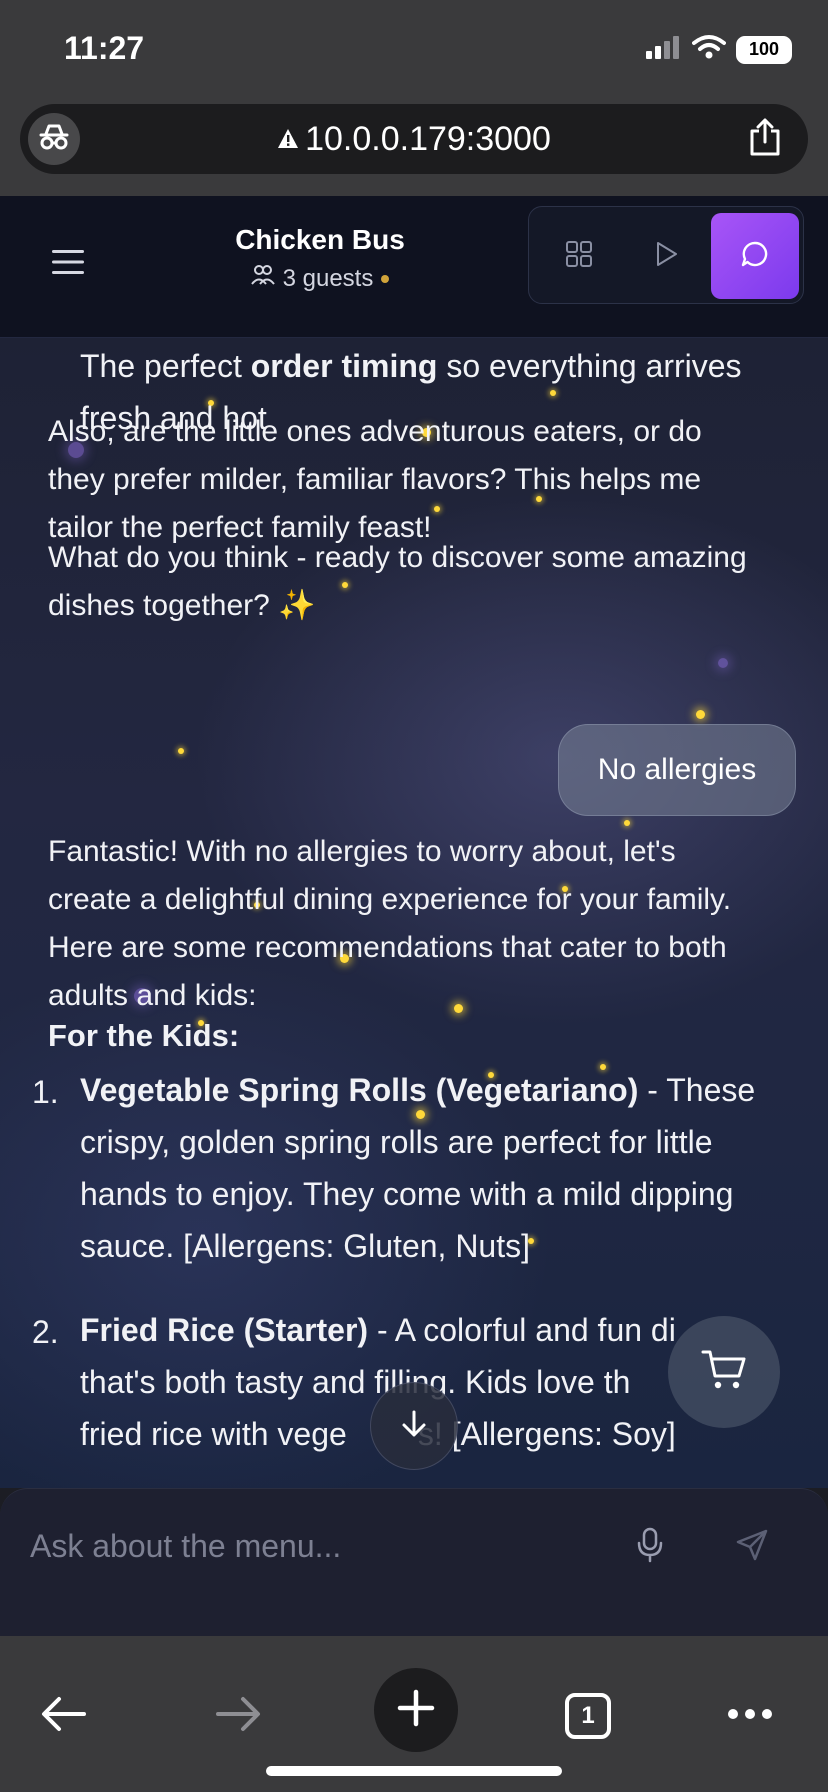 The image size is (828, 1792). What do you see at coordinates (45, 1332) in the screenshot?
I see `list-number: 2.` at bounding box center [45, 1332].